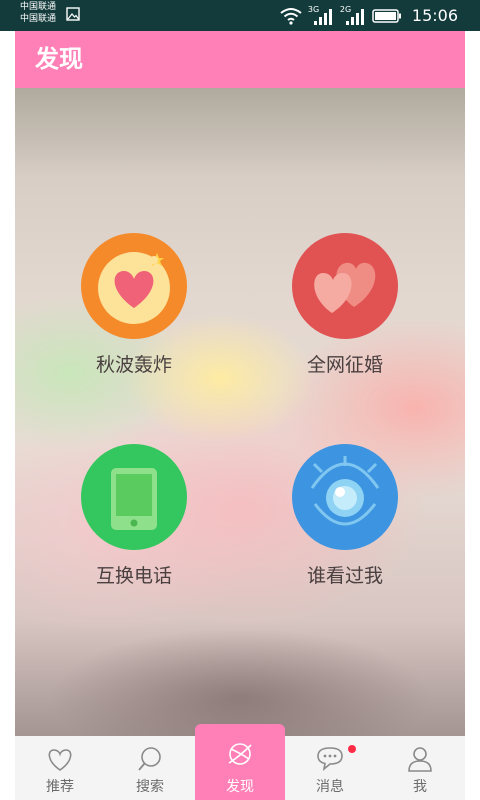 This screenshot has height=800, width=480. Describe the element at coordinates (291, 16) in the screenshot. I see `wifi-icon` at that location.